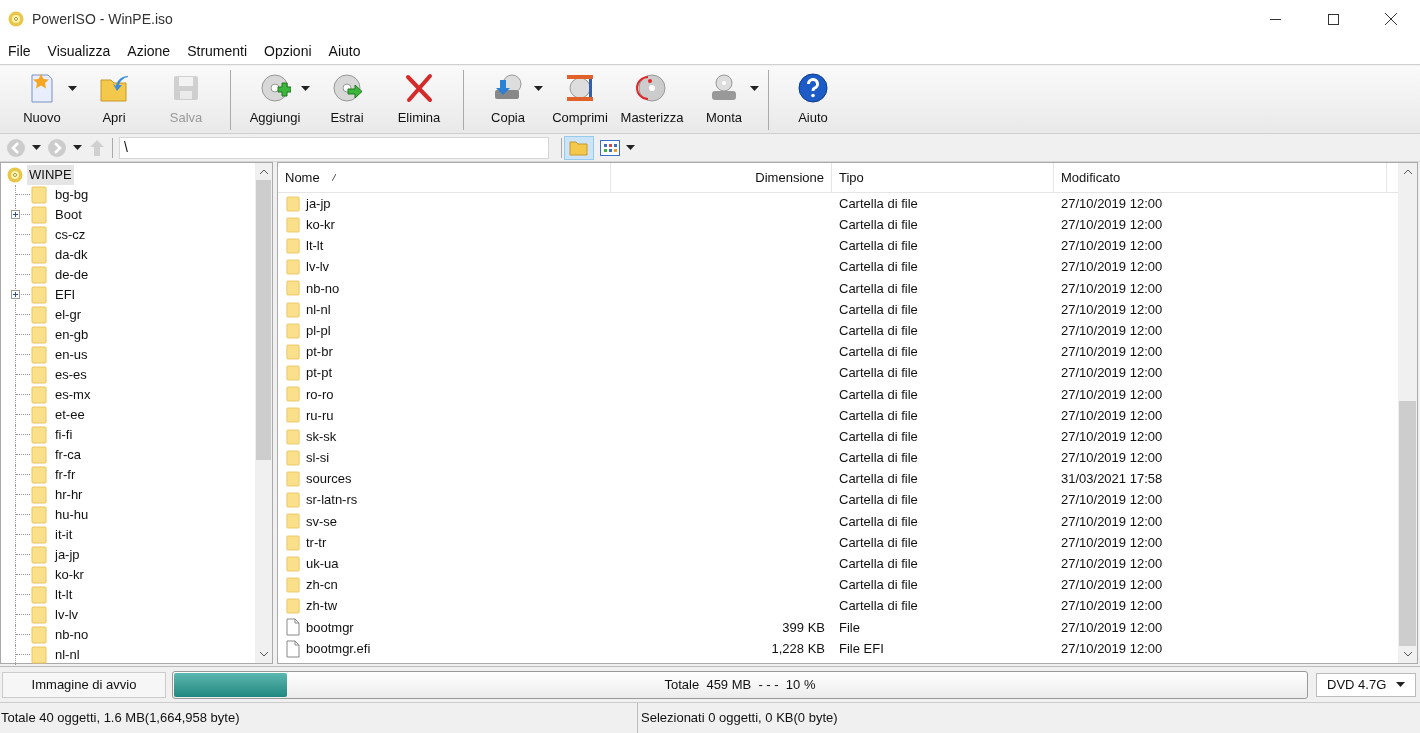 The image size is (1420, 733). What do you see at coordinates (652, 99) in the screenshot?
I see `toolbar-button: Masterizza` at bounding box center [652, 99].